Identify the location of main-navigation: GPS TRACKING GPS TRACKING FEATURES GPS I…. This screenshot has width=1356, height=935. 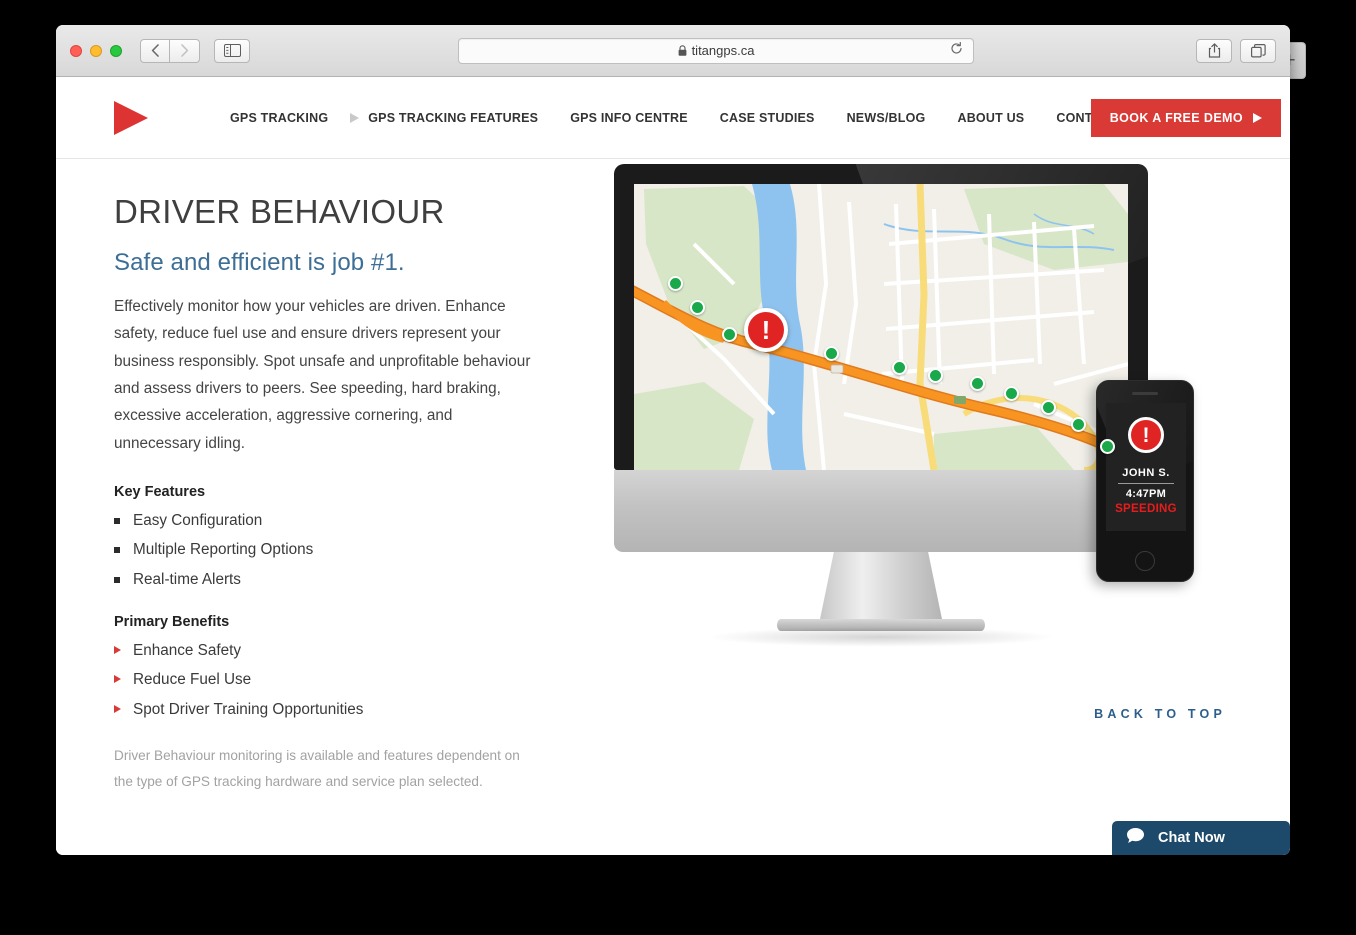
(701, 118).